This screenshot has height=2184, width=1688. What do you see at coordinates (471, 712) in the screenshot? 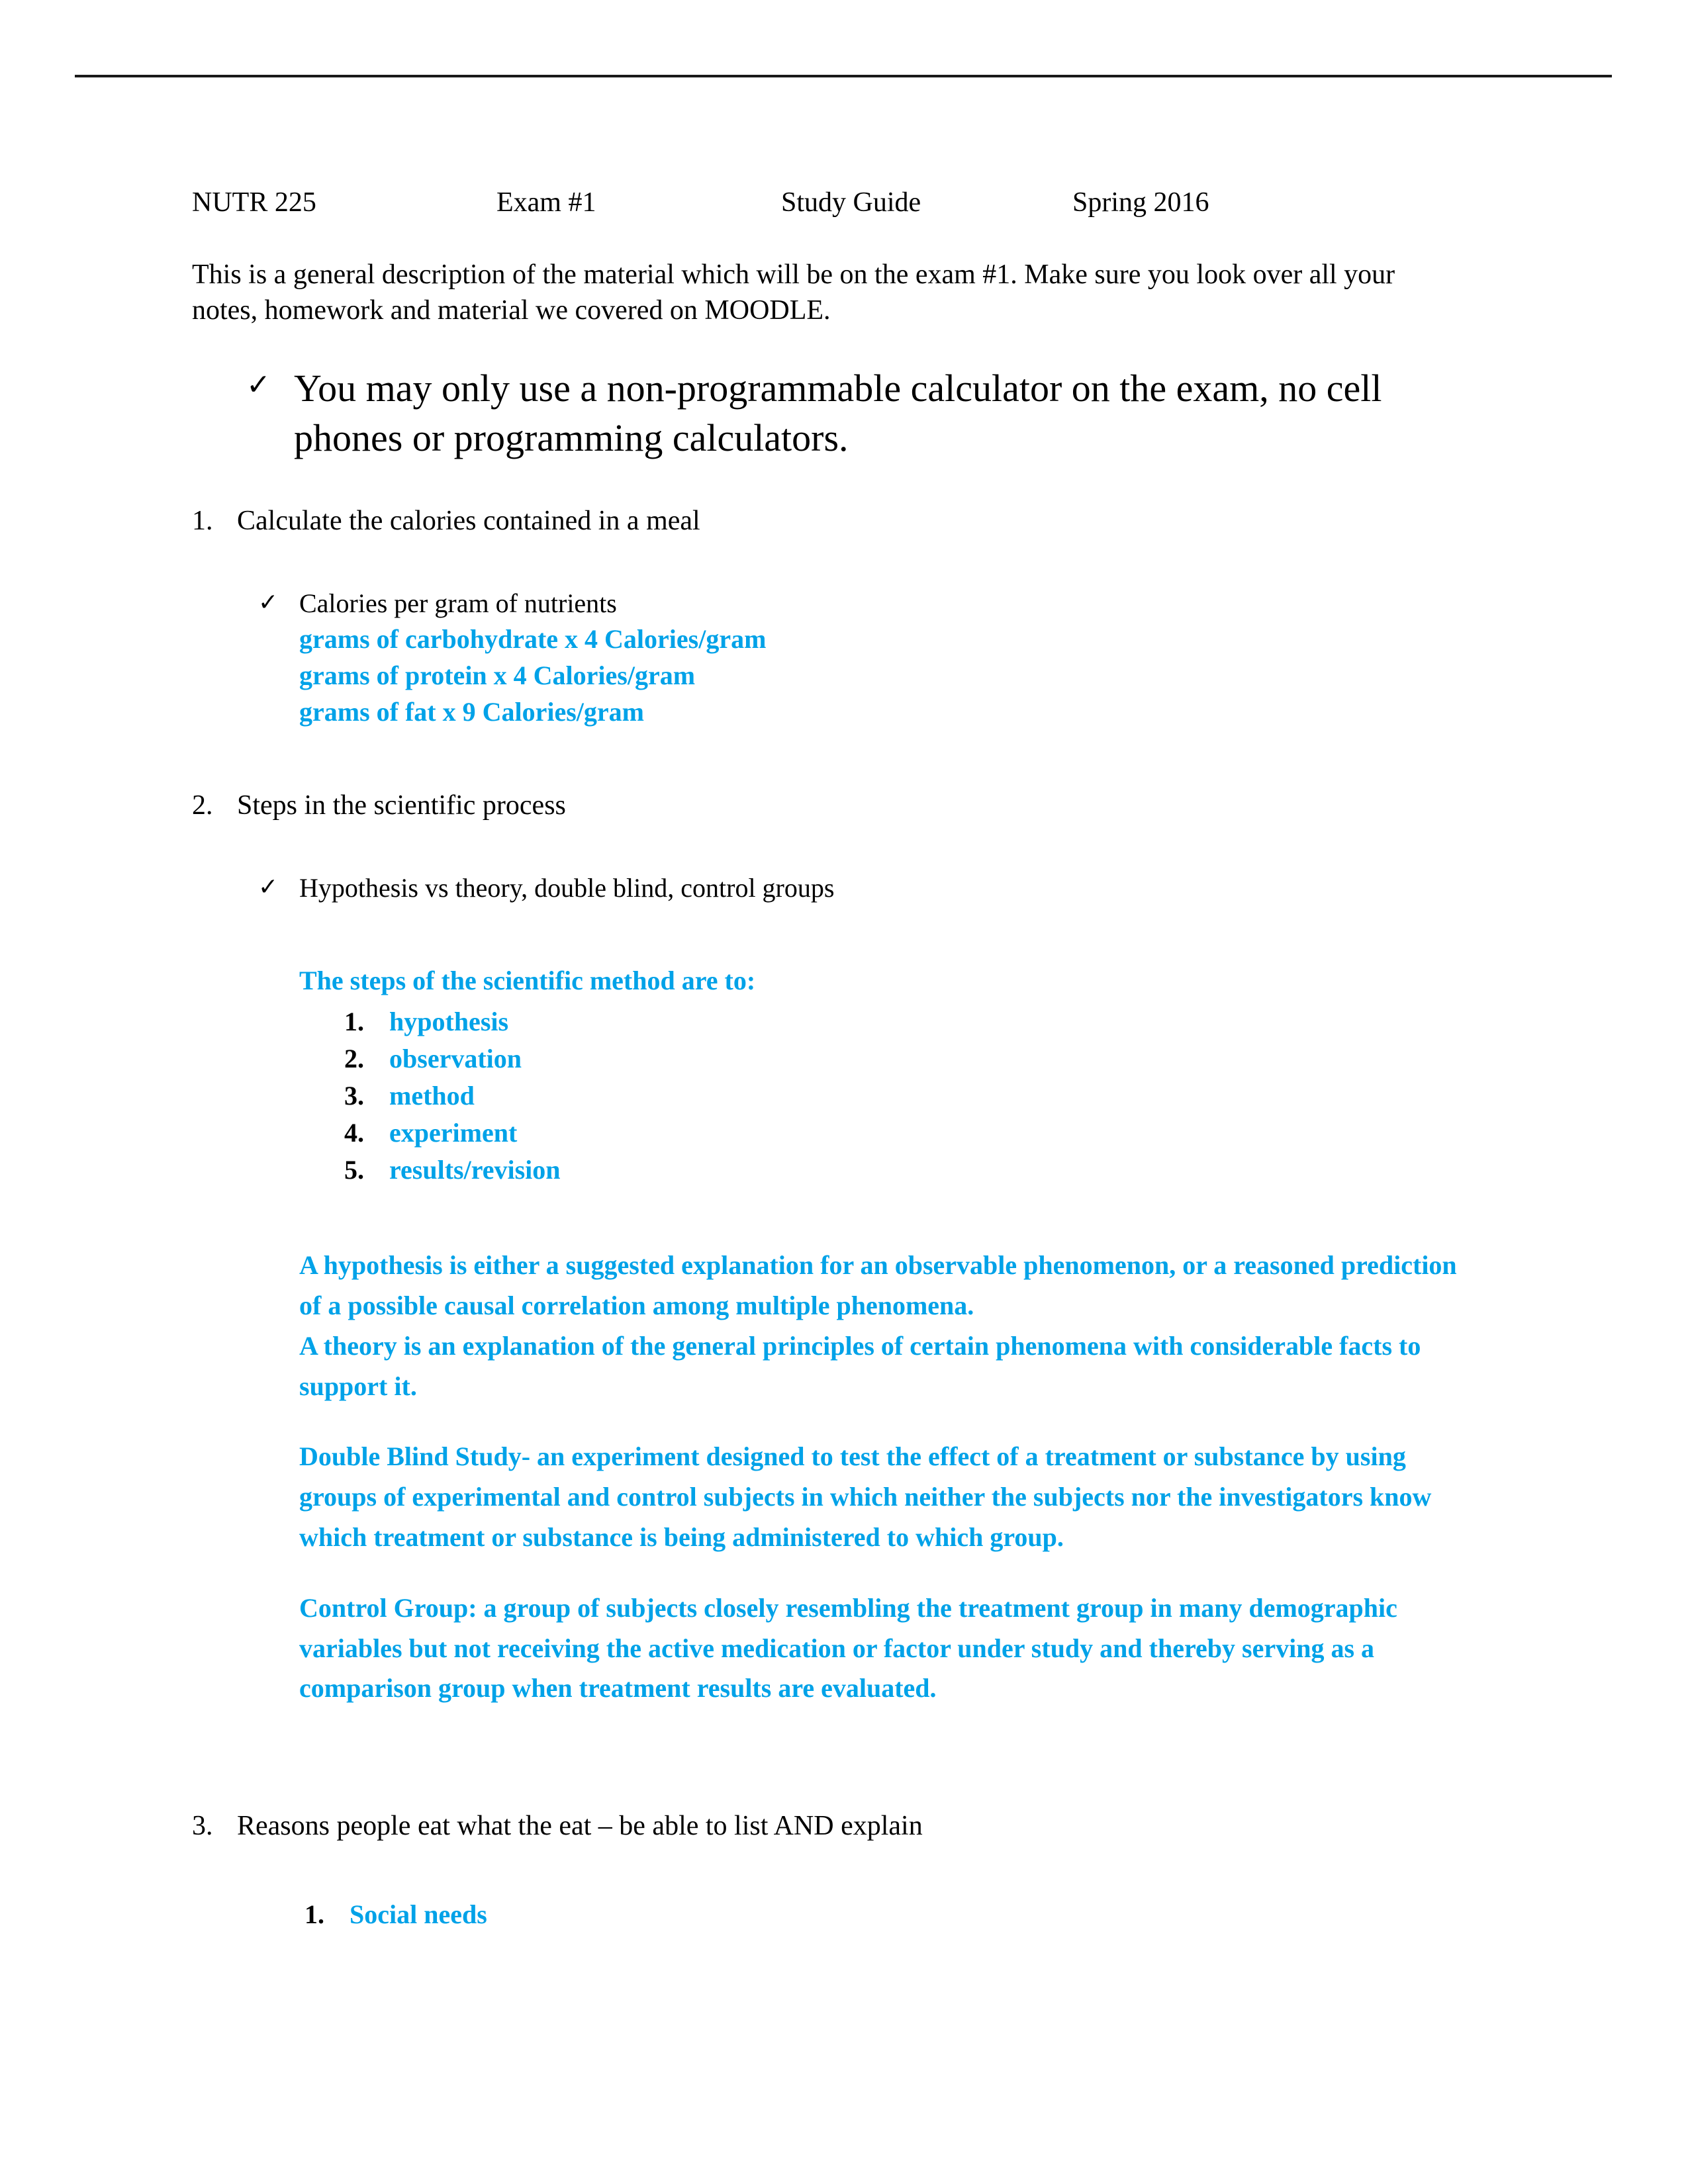
I see `formula-line: grams of fat x 9 Calories/gram` at bounding box center [471, 712].